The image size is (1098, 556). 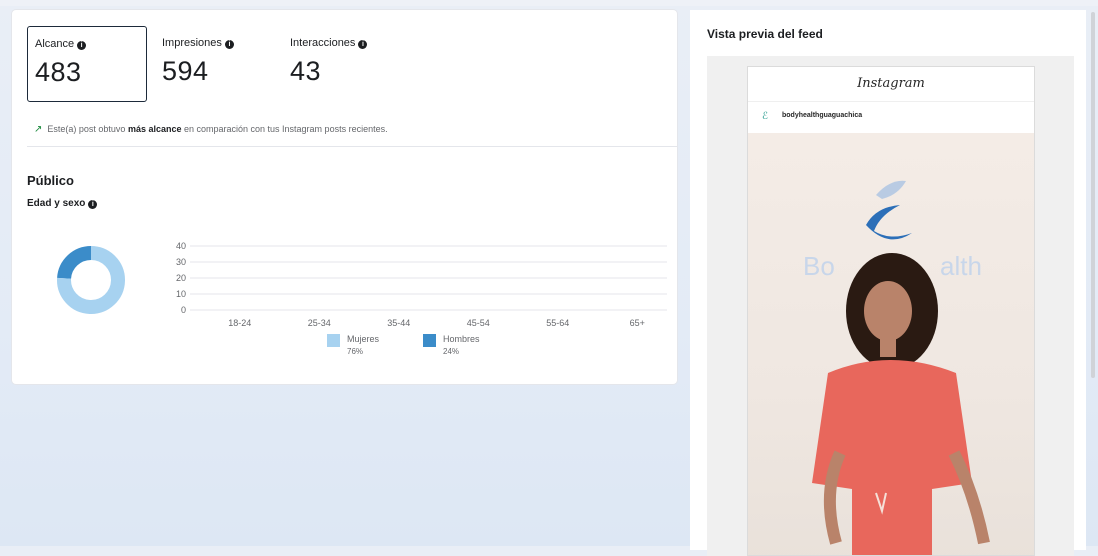 What do you see at coordinates (363, 339) in the screenshot?
I see `legend-name: Mujeres` at bounding box center [363, 339].